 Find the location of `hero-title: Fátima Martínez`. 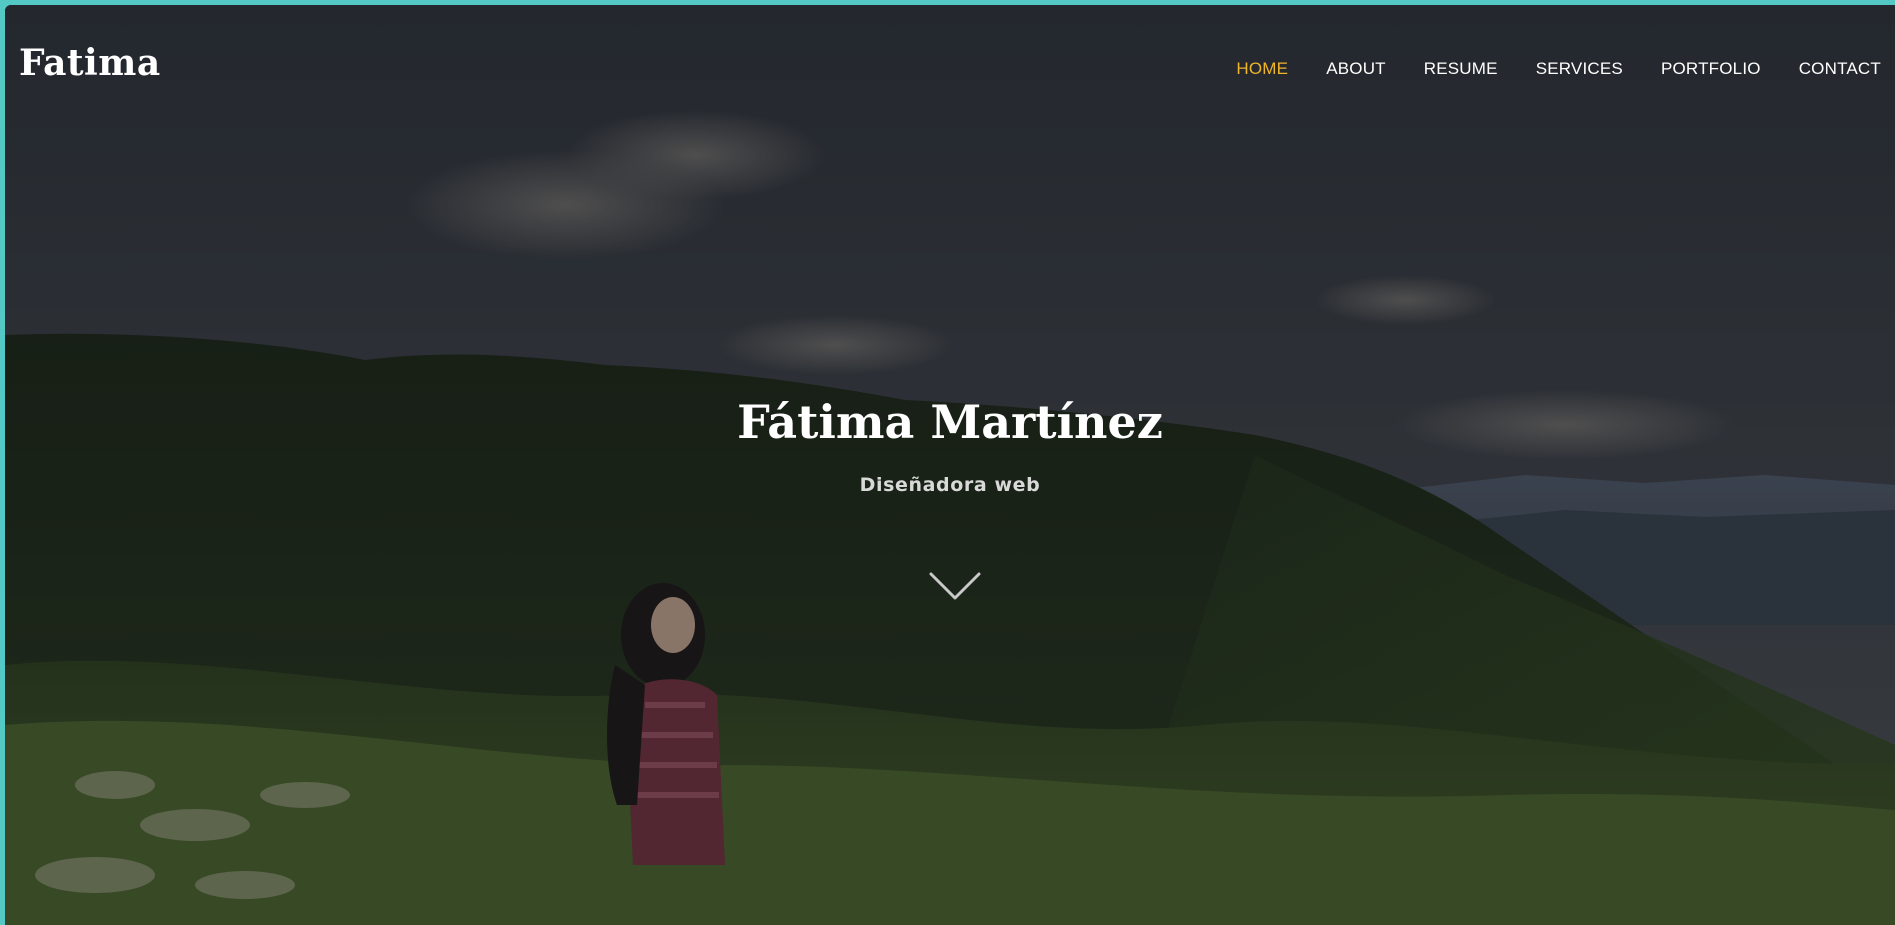

hero-title: Fátima Martínez is located at coordinates (950, 422).